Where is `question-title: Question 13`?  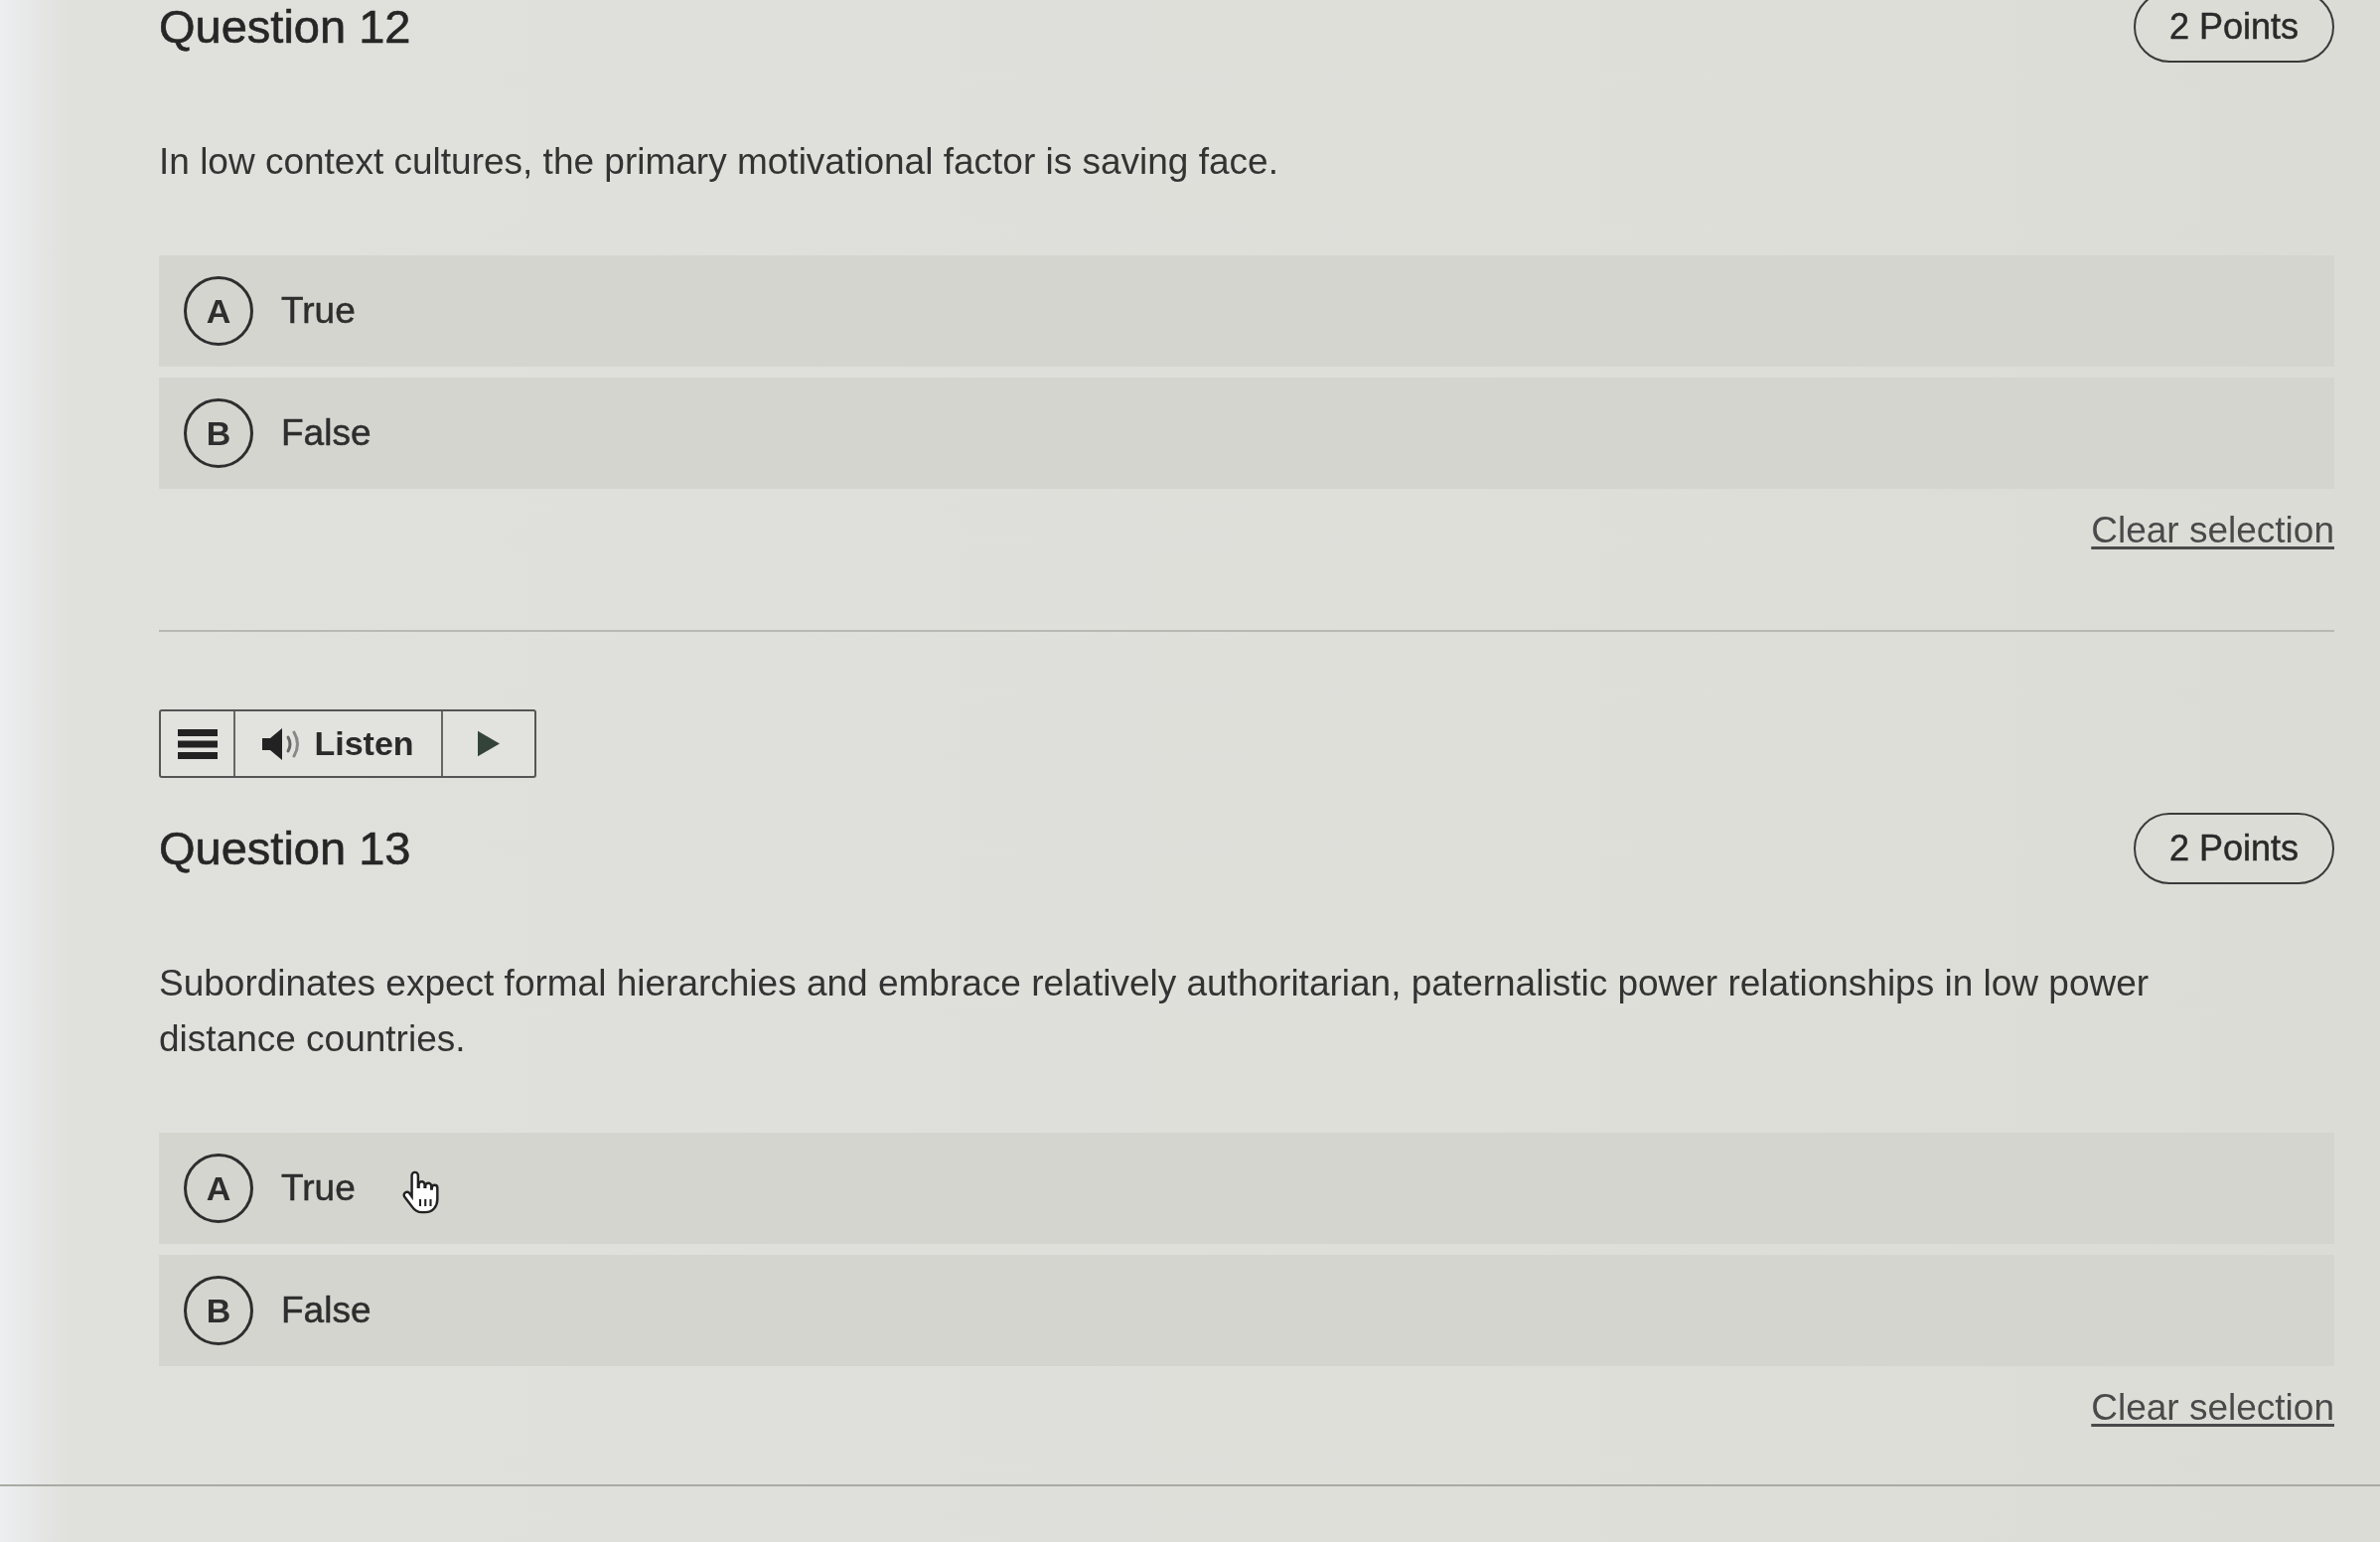
question-title: Question 13 is located at coordinates (285, 848).